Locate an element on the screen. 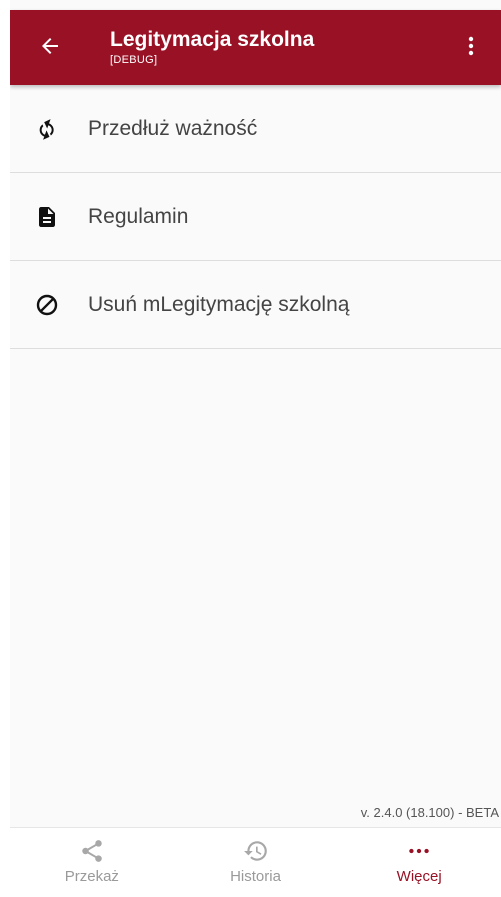 The image size is (501, 897). menu-item-label: Przedłuż ważność is located at coordinates (173, 128).